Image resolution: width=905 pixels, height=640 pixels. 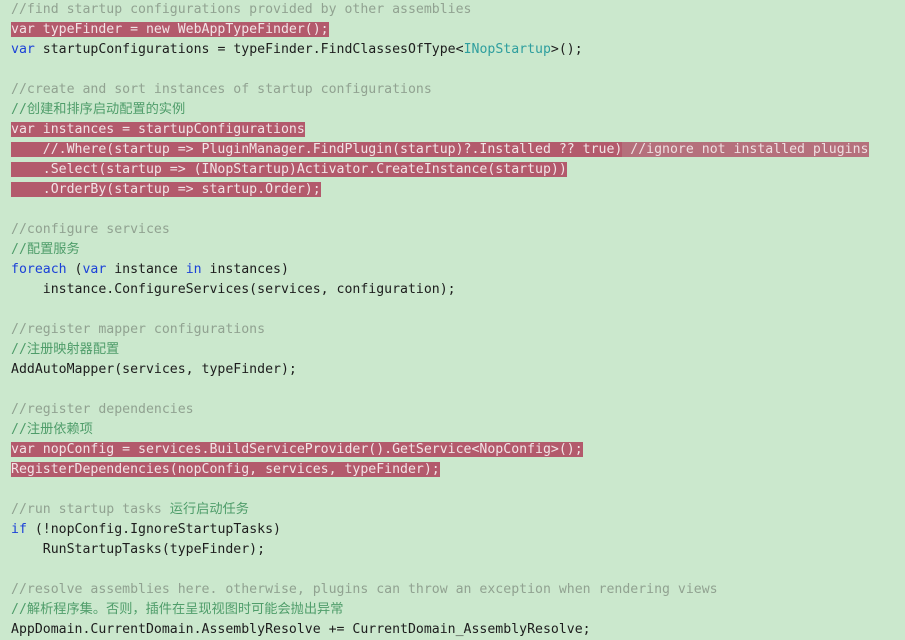 What do you see at coordinates (245, 269) in the screenshot?
I see `code-token-plain: instances)` at bounding box center [245, 269].